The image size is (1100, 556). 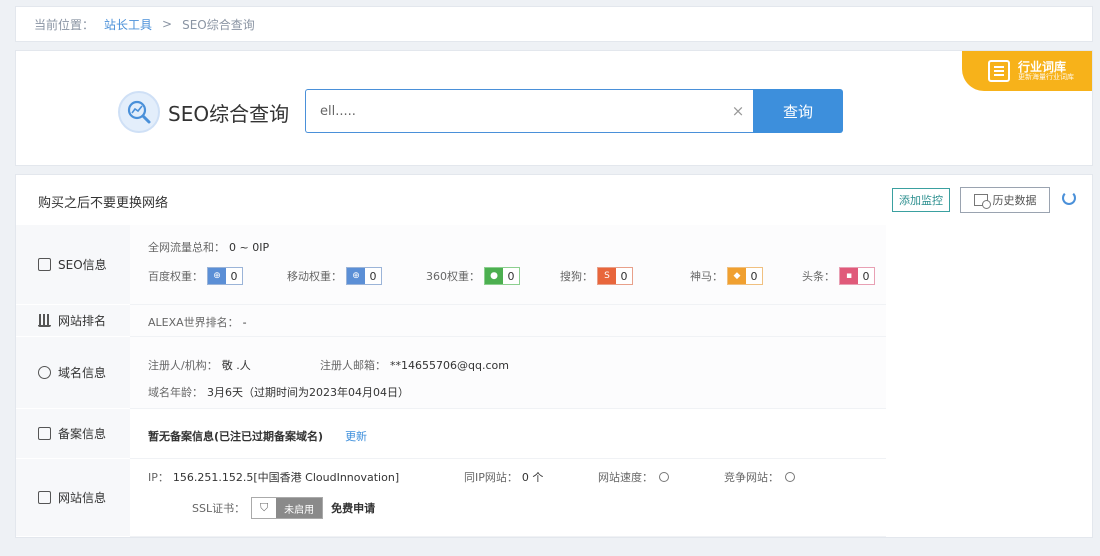 I want to click on competitor-loading-icon, so click(x=790, y=477).